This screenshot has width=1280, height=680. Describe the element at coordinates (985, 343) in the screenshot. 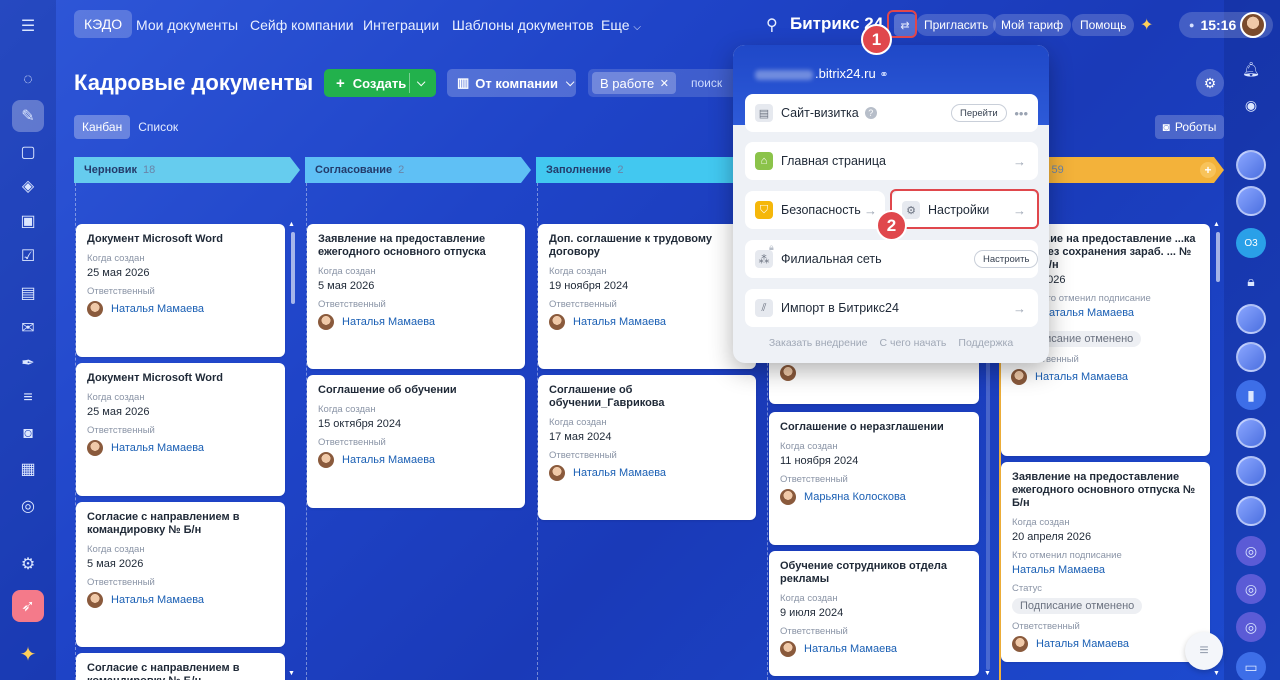

I see `link-support: Поддержка` at that location.